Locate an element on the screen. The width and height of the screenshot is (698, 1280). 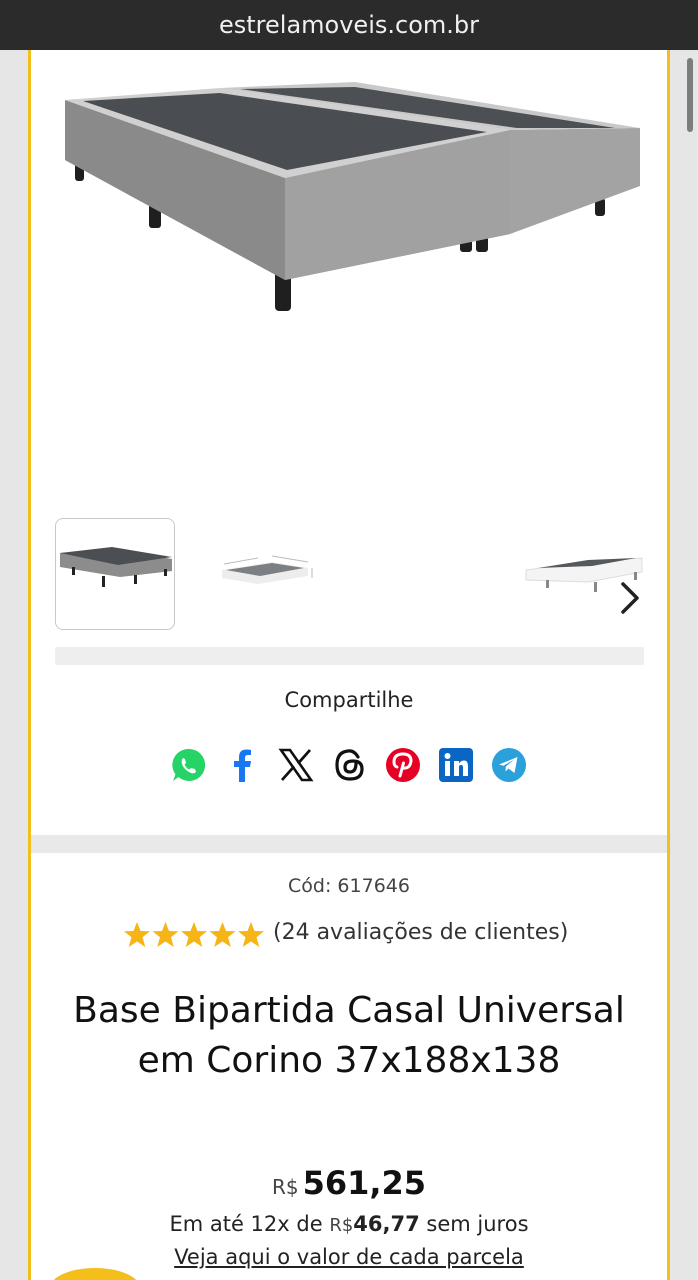
product-title-line-2: em Corino 37x188x138 is located at coordinates (349, 1060).